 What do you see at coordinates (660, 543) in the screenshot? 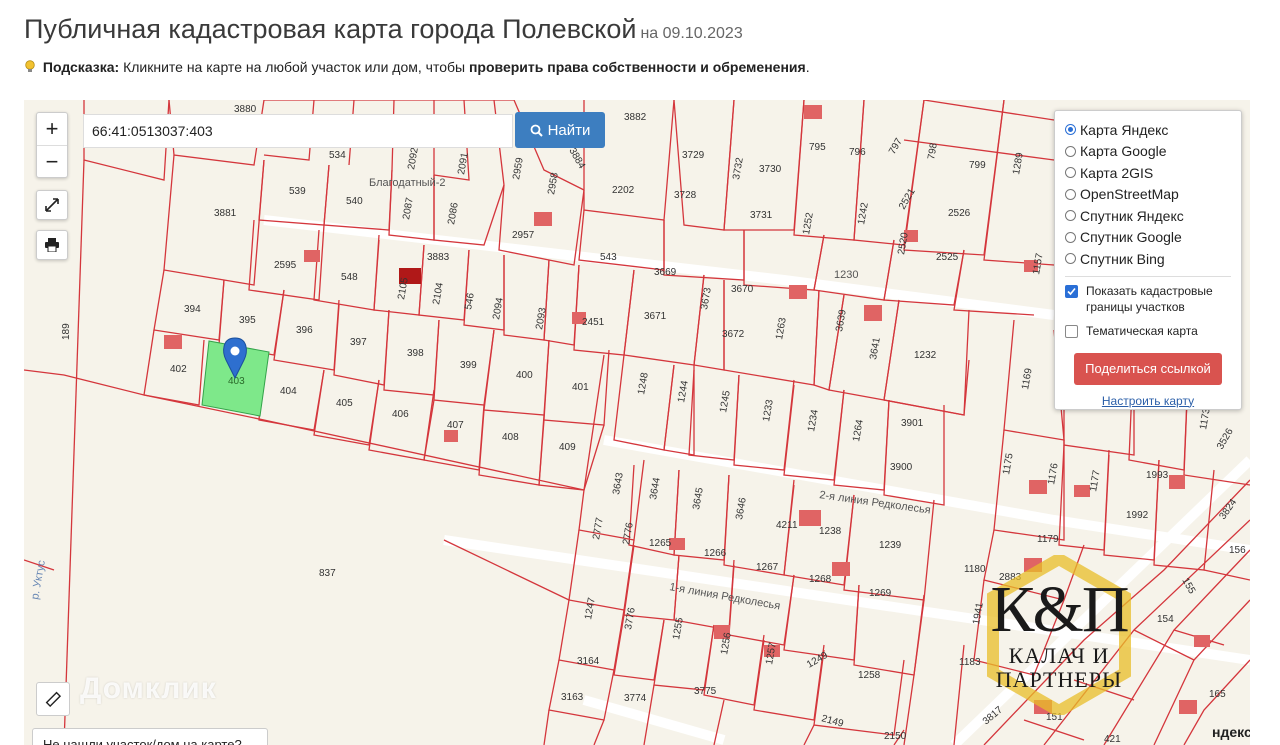
I see `parcel-label: 1265` at bounding box center [660, 543].